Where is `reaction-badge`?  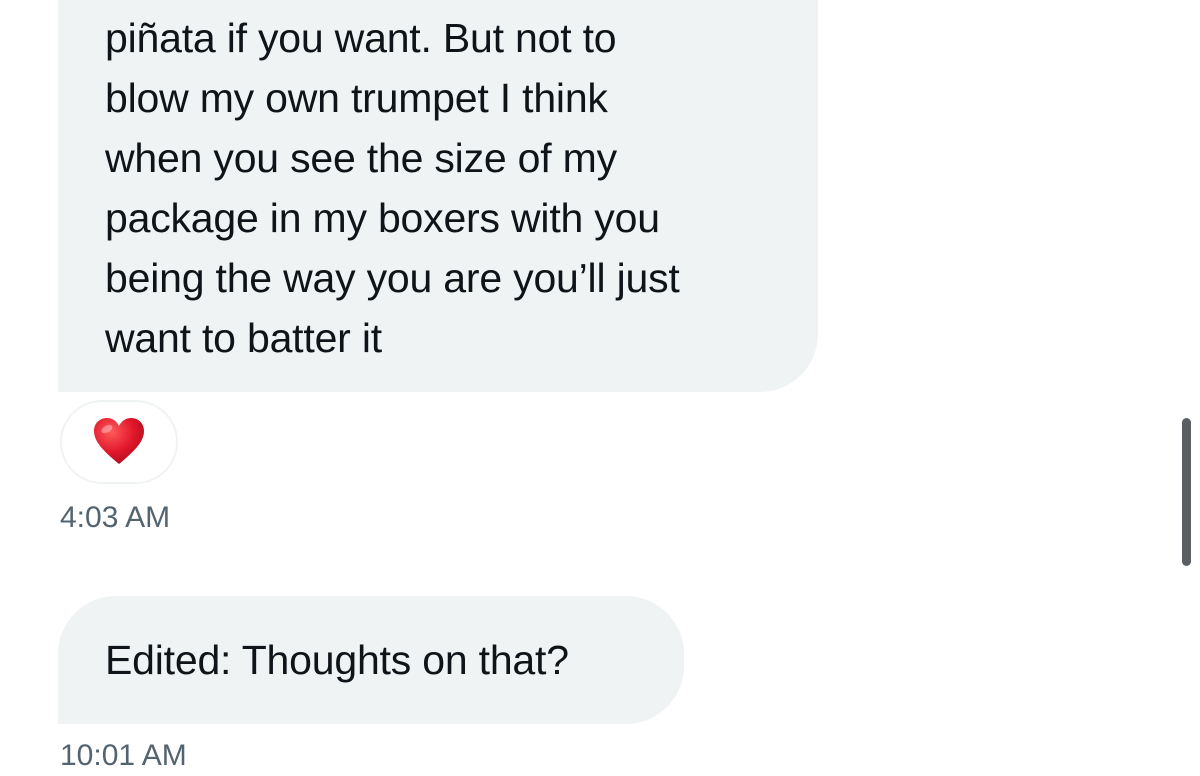 reaction-badge is located at coordinates (119, 442).